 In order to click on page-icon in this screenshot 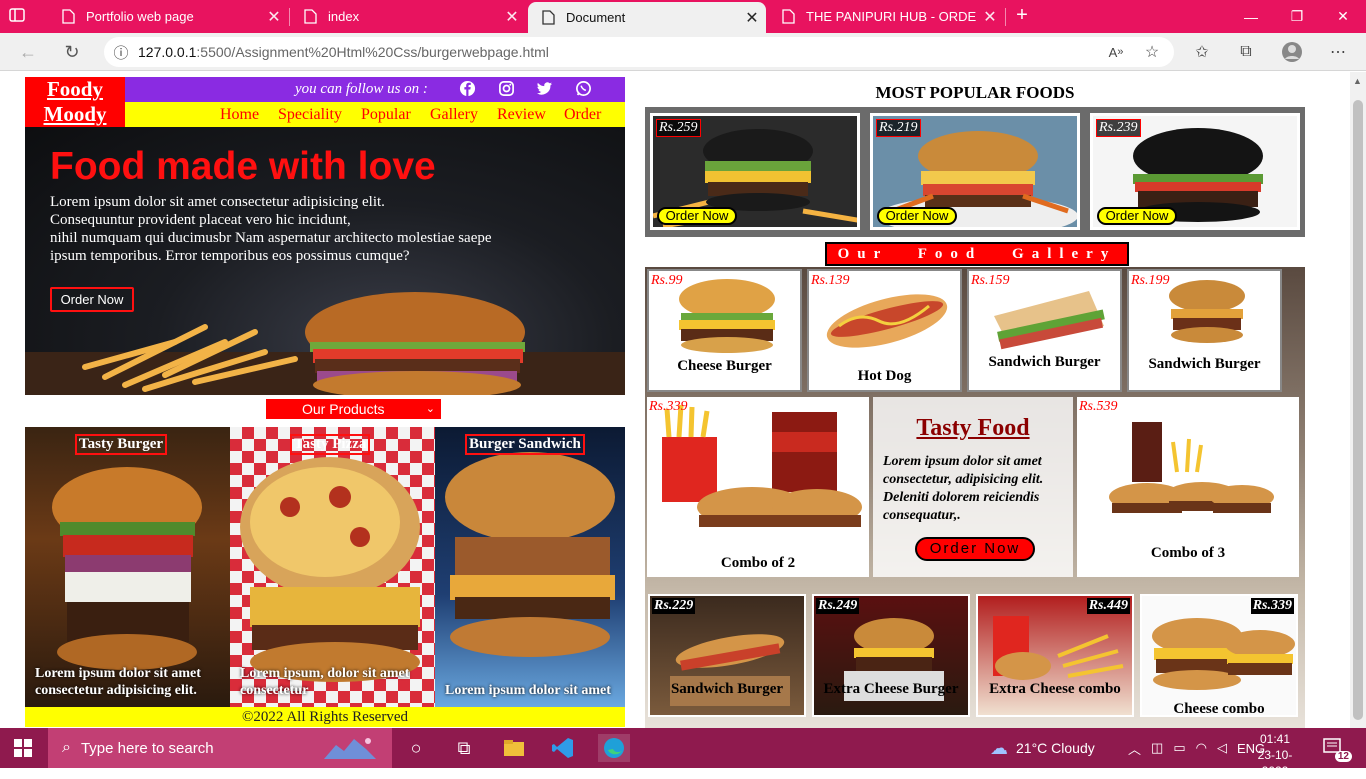, I will do `click(788, 17)`.